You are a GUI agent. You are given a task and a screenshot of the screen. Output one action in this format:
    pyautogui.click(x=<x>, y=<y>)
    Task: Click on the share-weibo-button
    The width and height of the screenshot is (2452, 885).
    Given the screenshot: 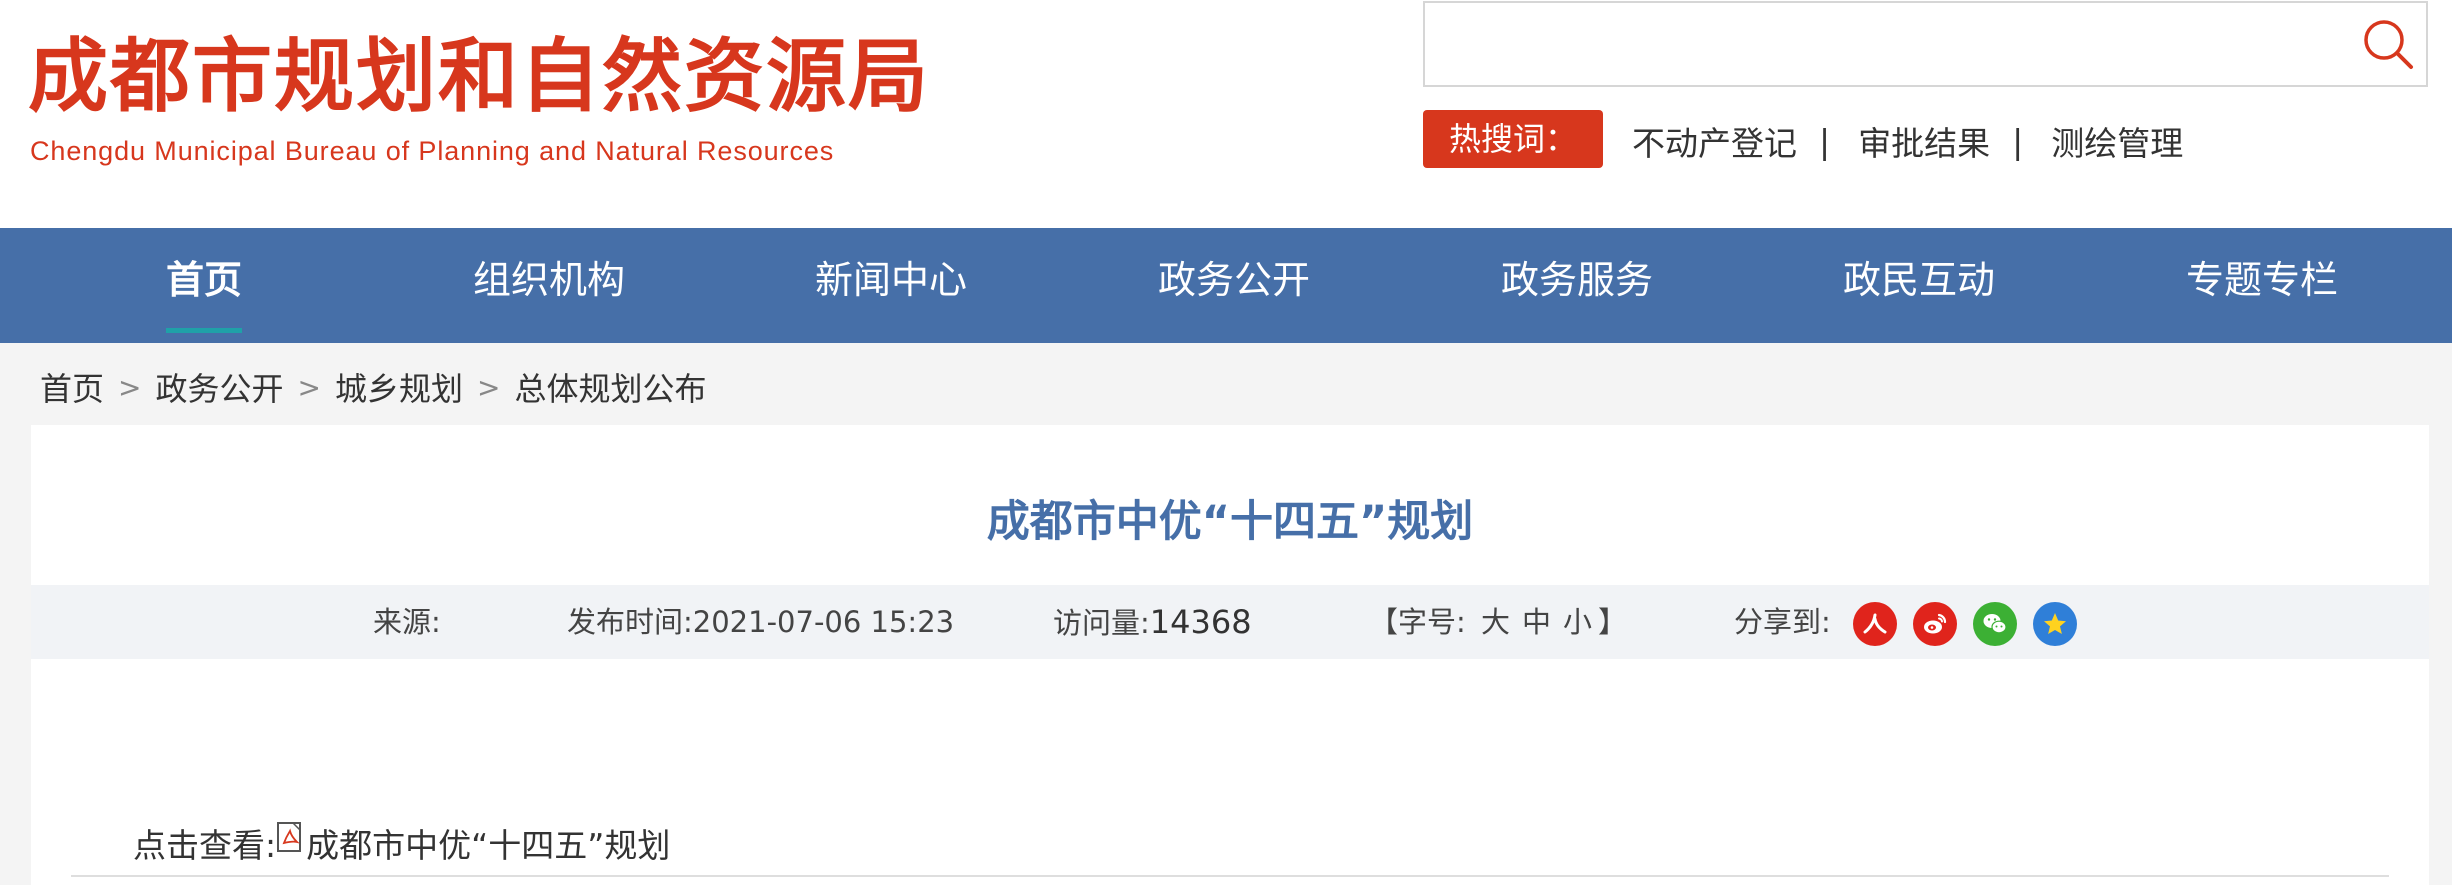 What is the action you would take?
    pyautogui.click(x=1935, y=624)
    